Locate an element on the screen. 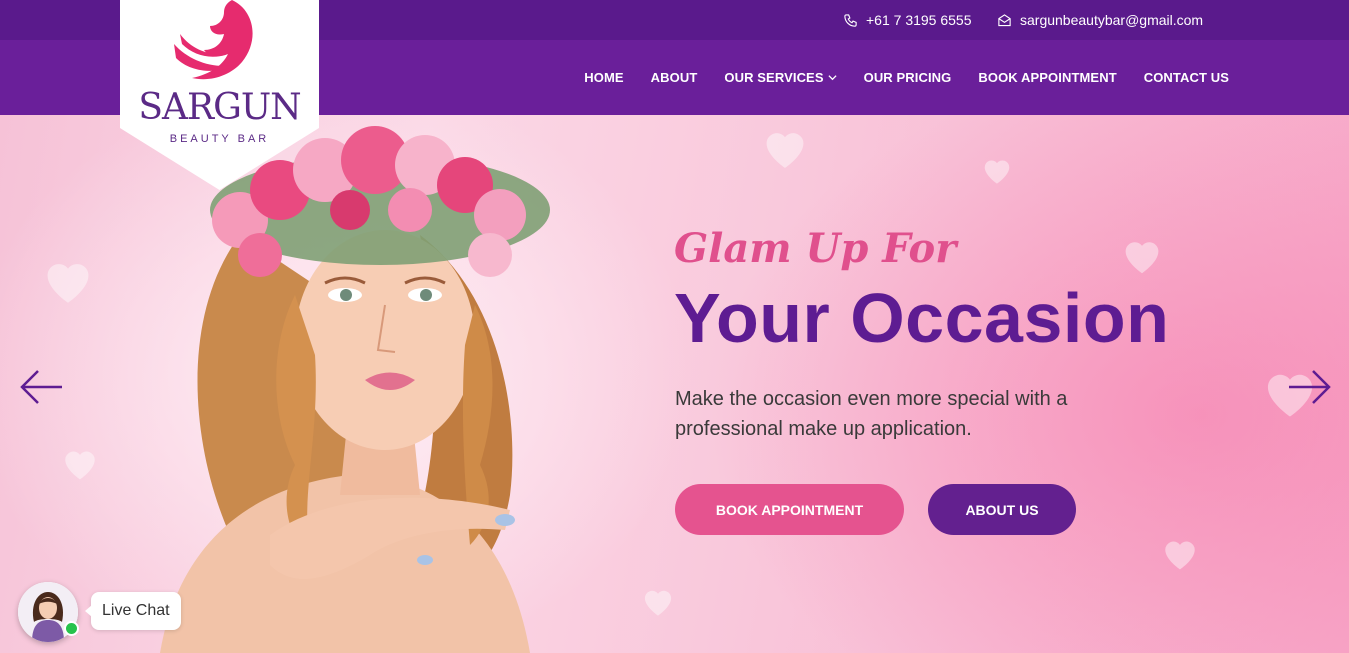 The image size is (1349, 653). nav-our-services-label: OUR SERVICES is located at coordinates (774, 77).